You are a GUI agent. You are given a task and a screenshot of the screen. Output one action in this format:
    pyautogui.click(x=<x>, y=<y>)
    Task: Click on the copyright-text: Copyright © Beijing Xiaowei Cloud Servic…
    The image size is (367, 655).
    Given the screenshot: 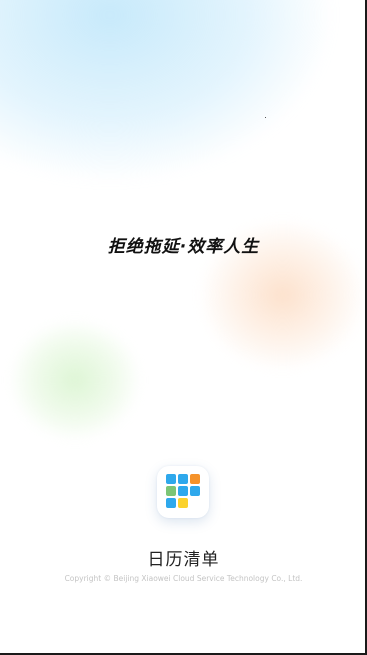 What is the action you would take?
    pyautogui.click(x=183, y=578)
    